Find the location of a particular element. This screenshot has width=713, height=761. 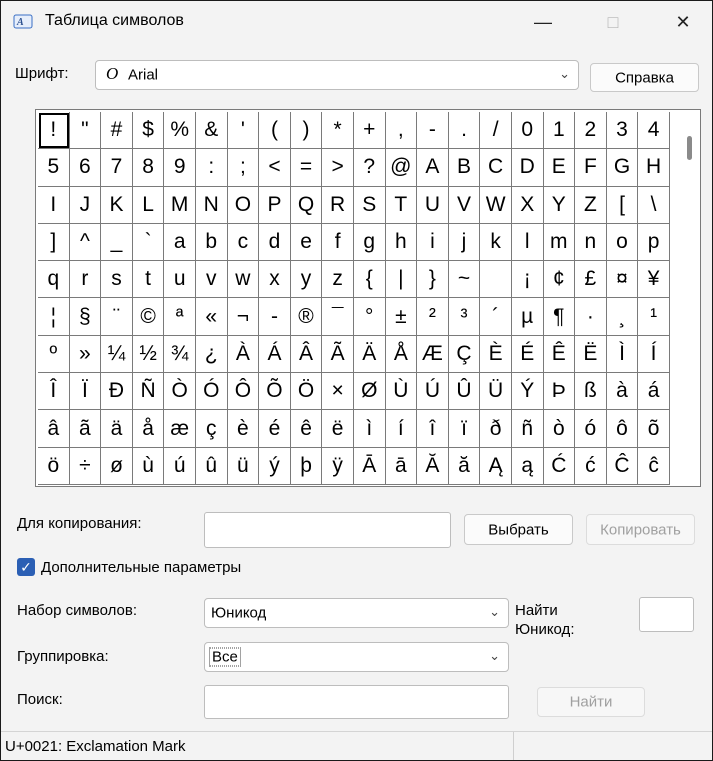

char-cell: I is located at coordinates (54, 205).